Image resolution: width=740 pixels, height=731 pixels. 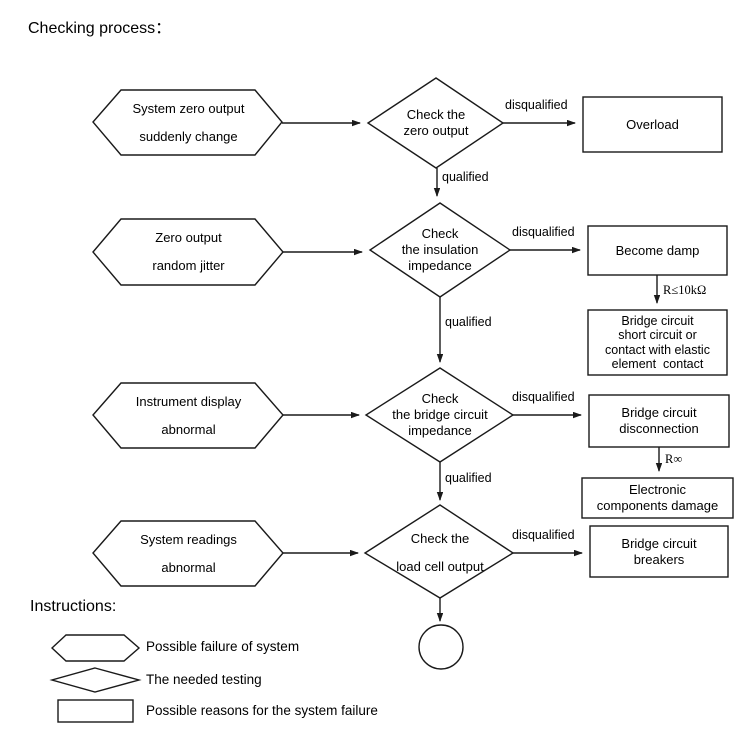 What do you see at coordinates (223, 646) in the screenshot?
I see `legend-label-hexagon: Possible failure of system` at bounding box center [223, 646].